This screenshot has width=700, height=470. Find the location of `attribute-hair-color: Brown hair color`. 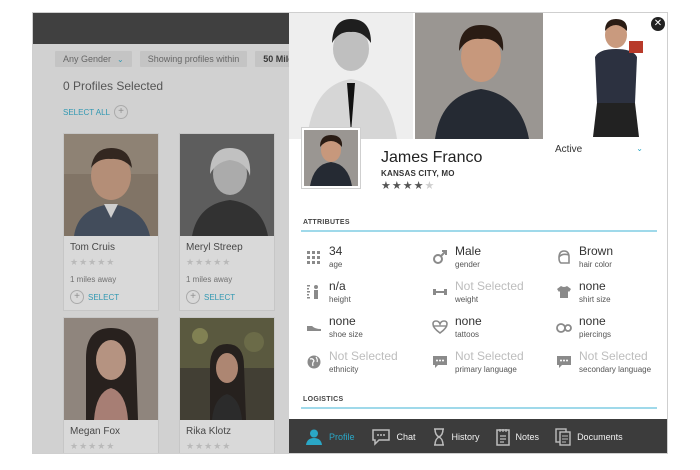

attribute-hair-color: Brown hair color is located at coordinates (584, 257).